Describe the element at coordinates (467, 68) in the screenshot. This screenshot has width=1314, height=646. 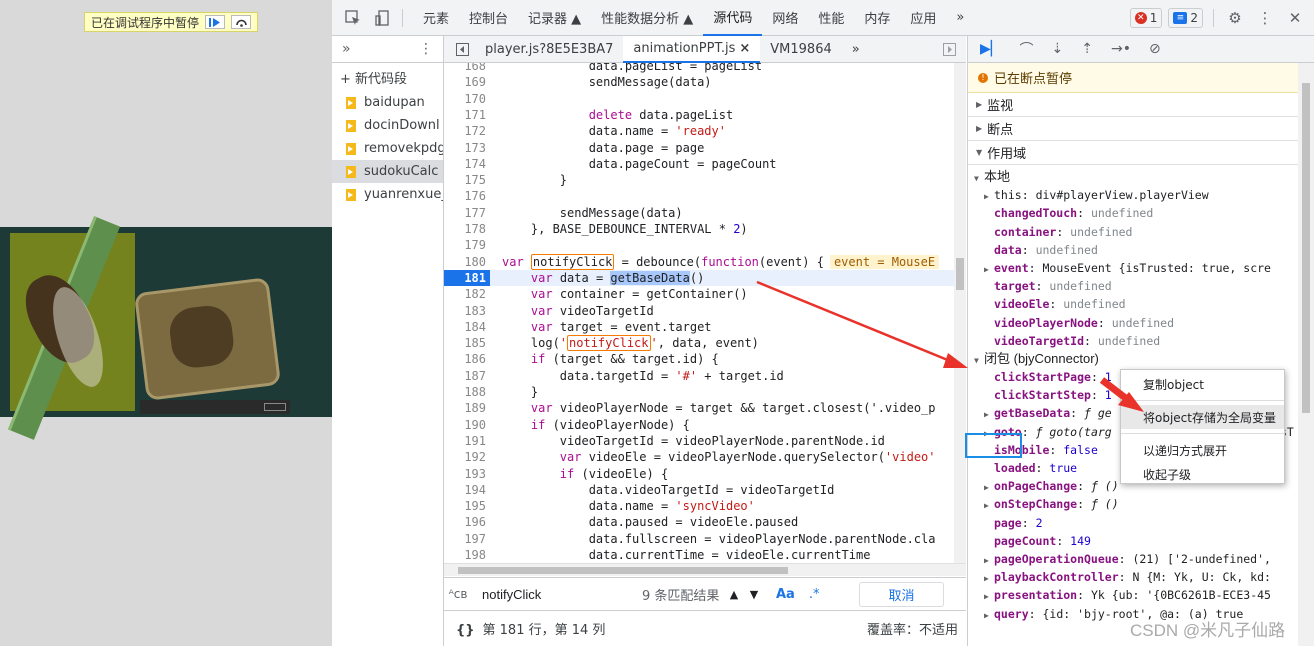
I see `line-number: 168` at that location.